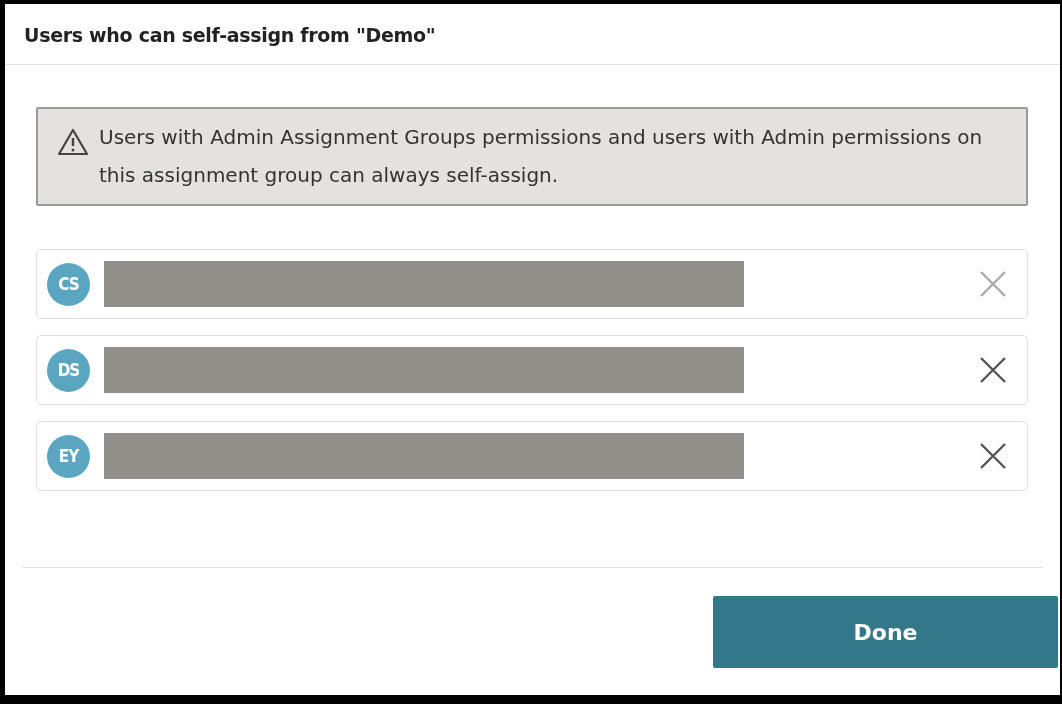 Image resolution: width=1062 pixels, height=704 pixels. Describe the element at coordinates (230, 35) in the screenshot. I see `dialog-title: Users who can self-assign from "Demo"` at that location.